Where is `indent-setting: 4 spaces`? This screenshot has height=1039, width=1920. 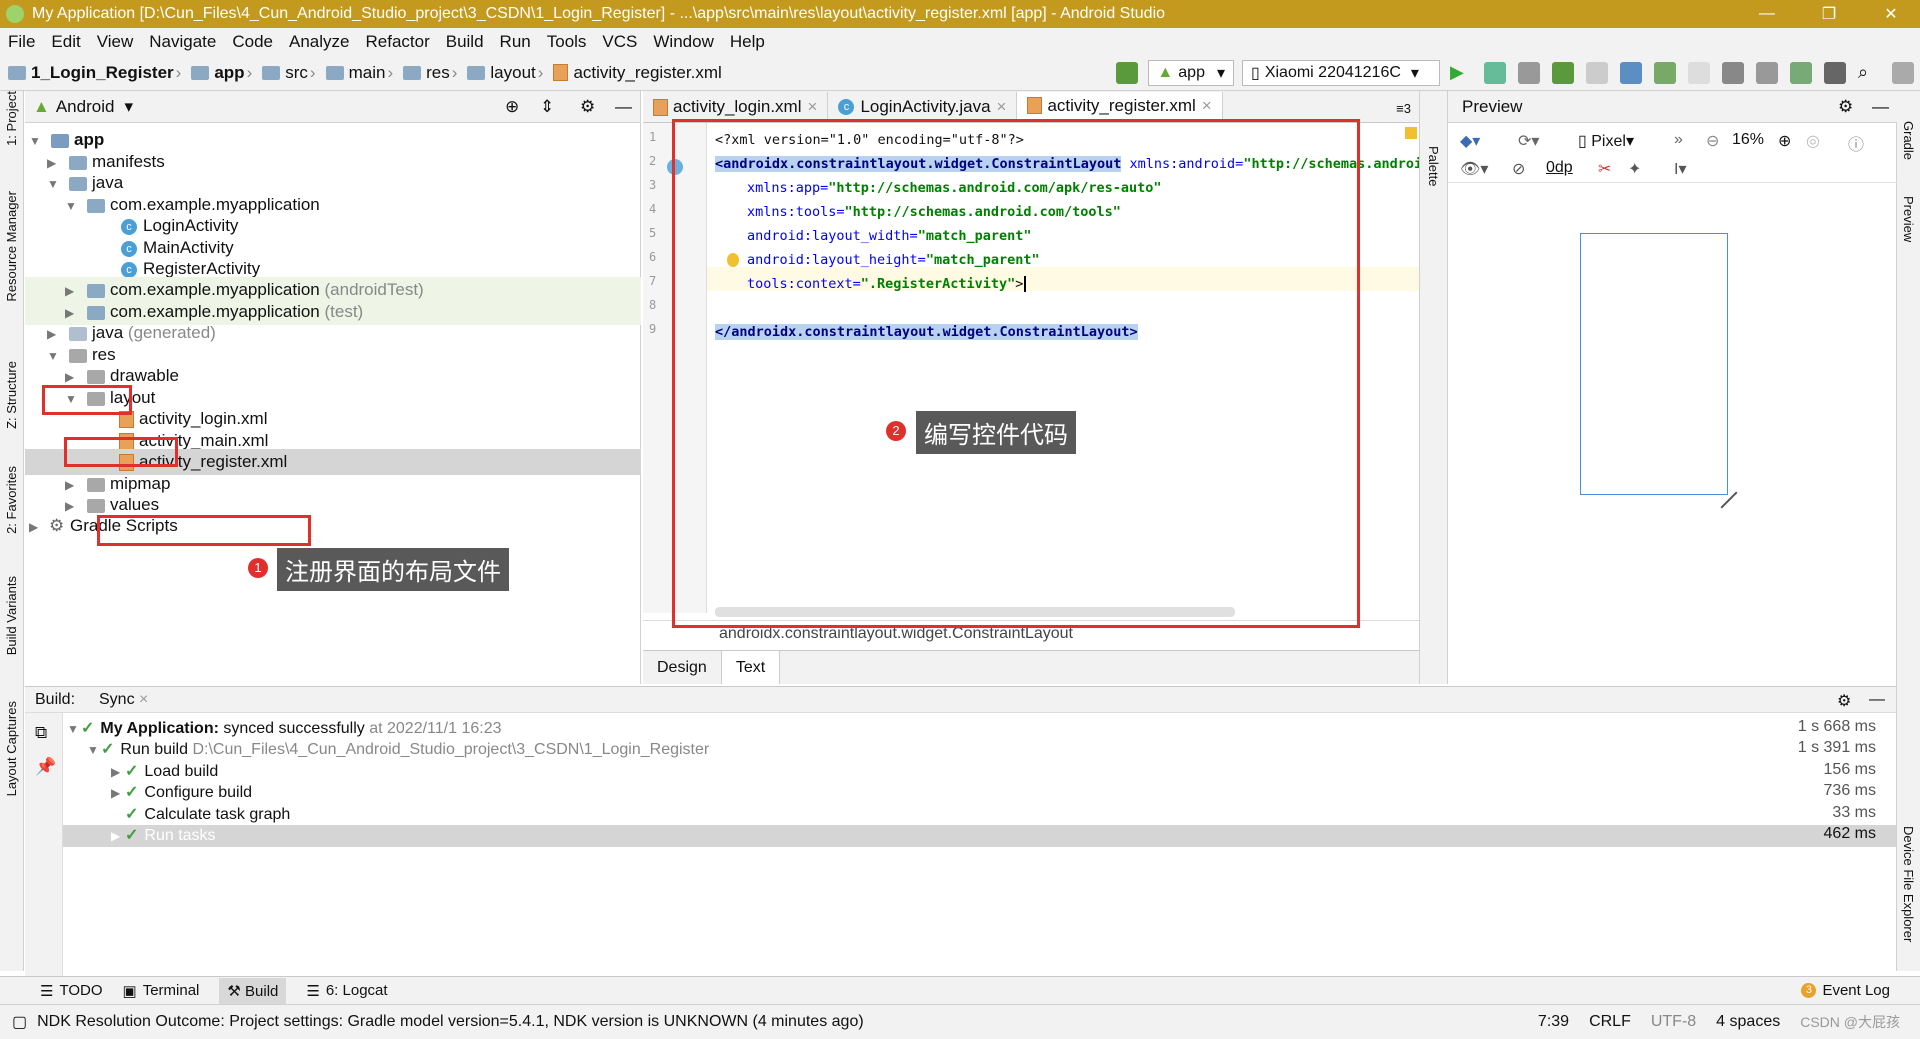
indent-setting: 4 spaces is located at coordinates (1748, 1022).